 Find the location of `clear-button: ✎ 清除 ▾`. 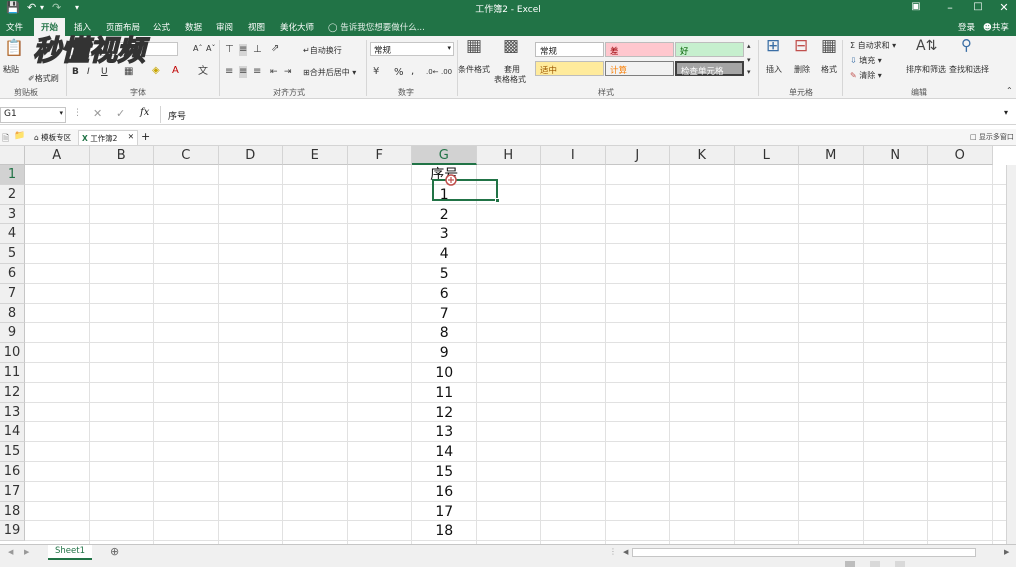

clear-button: ✎ 清除 ▾ is located at coordinates (866, 75).